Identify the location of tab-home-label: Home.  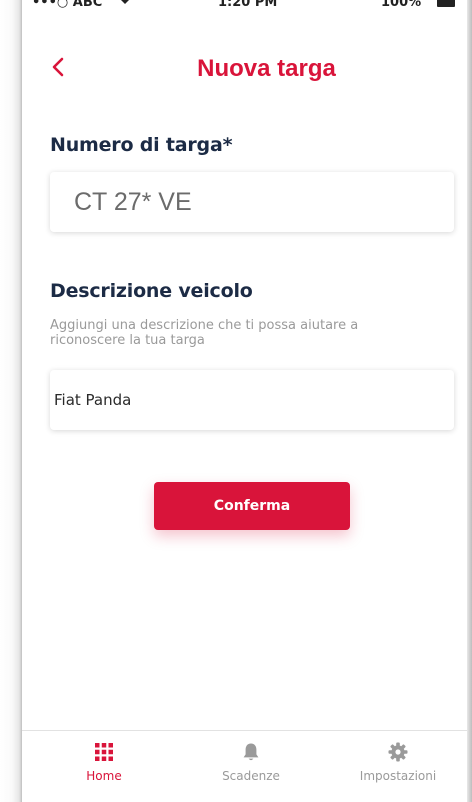
(104, 776).